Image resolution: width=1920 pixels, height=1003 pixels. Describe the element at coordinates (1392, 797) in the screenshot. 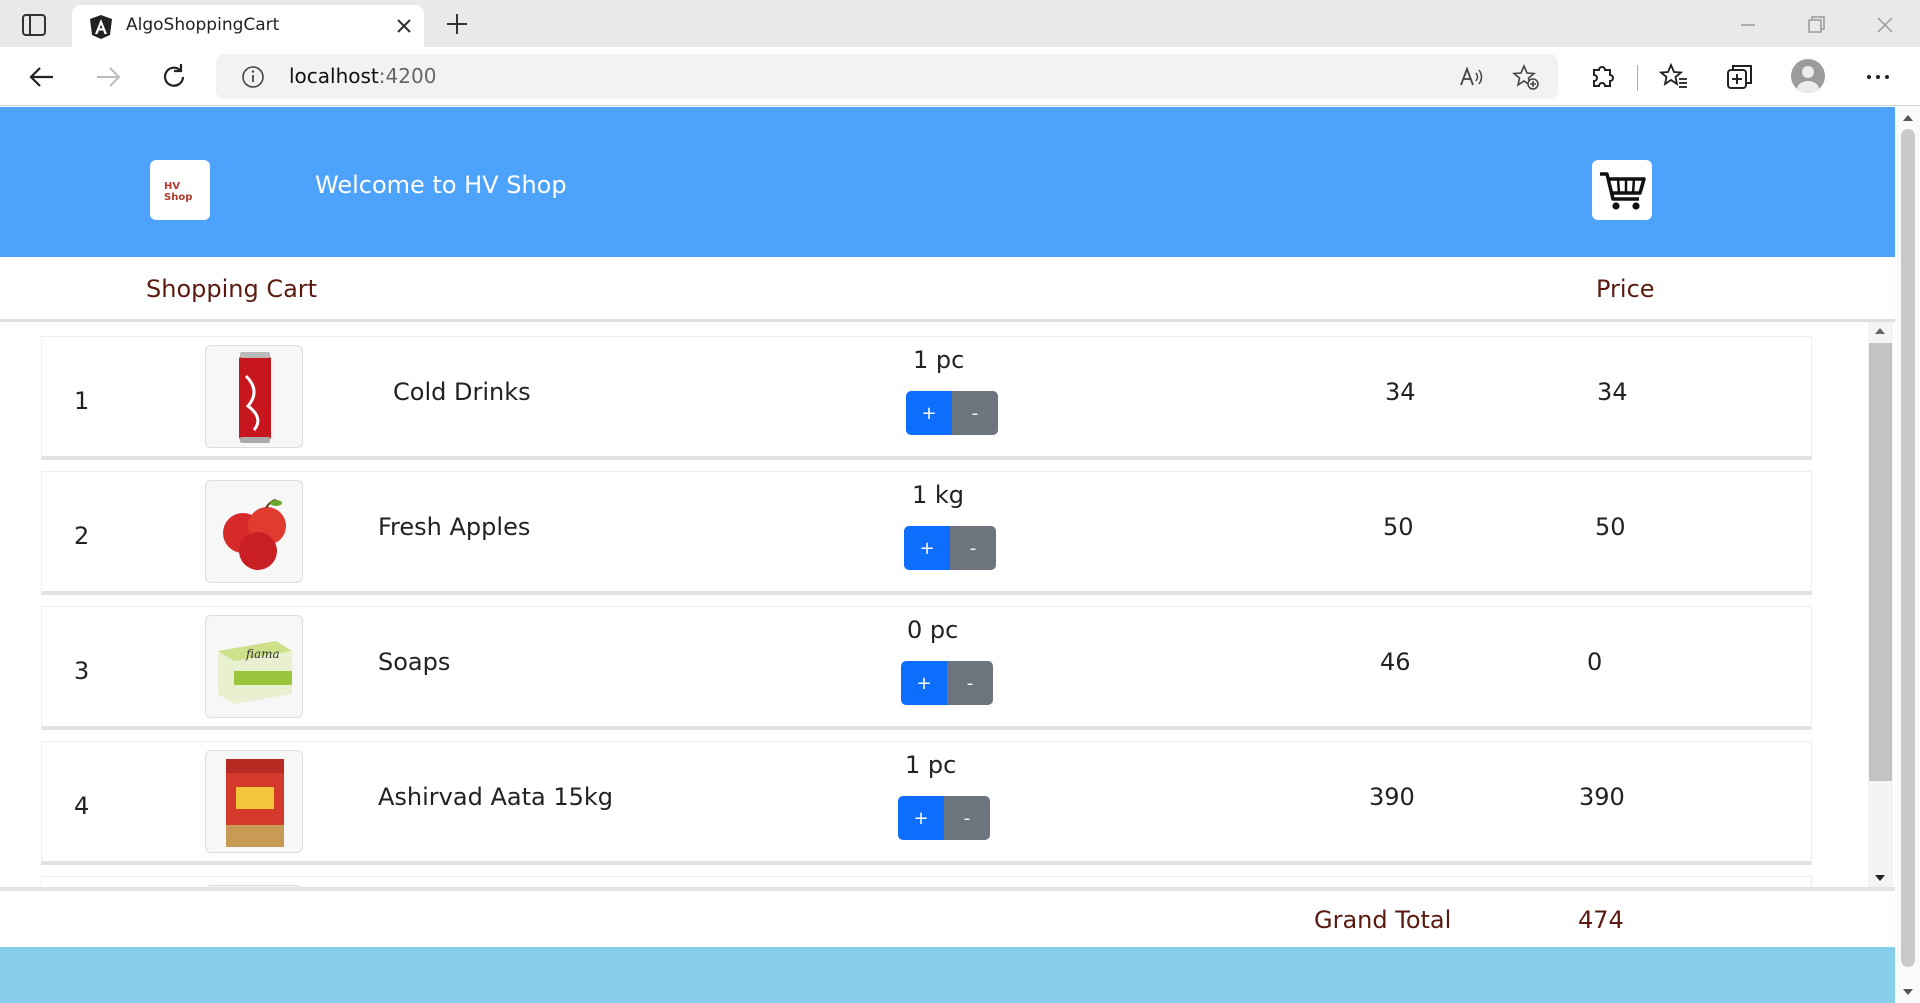

I see `unit-price: 390` at that location.